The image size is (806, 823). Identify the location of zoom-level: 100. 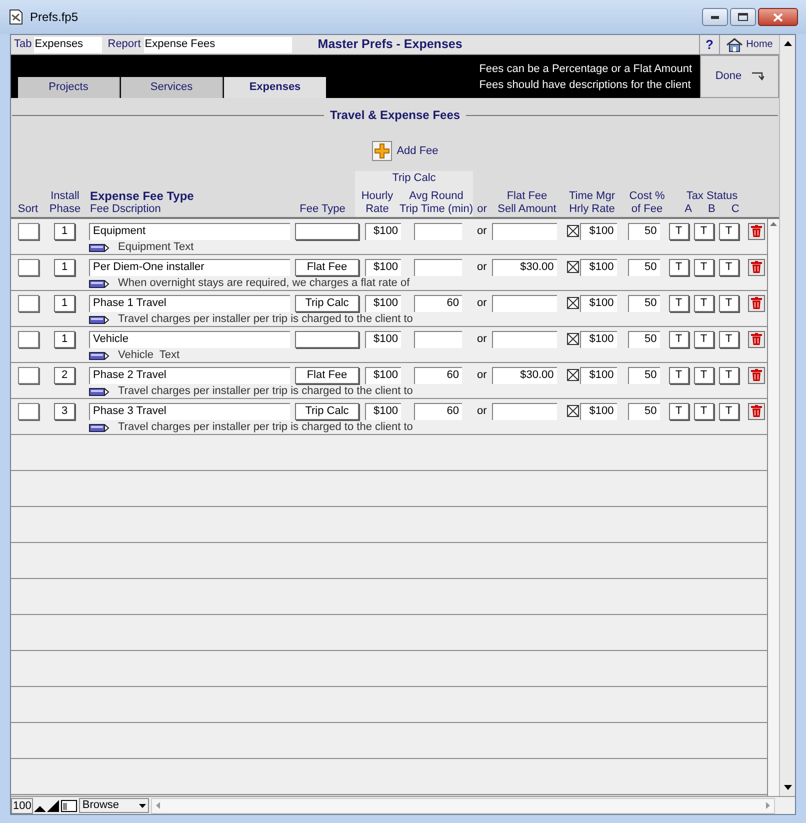
(22, 806).